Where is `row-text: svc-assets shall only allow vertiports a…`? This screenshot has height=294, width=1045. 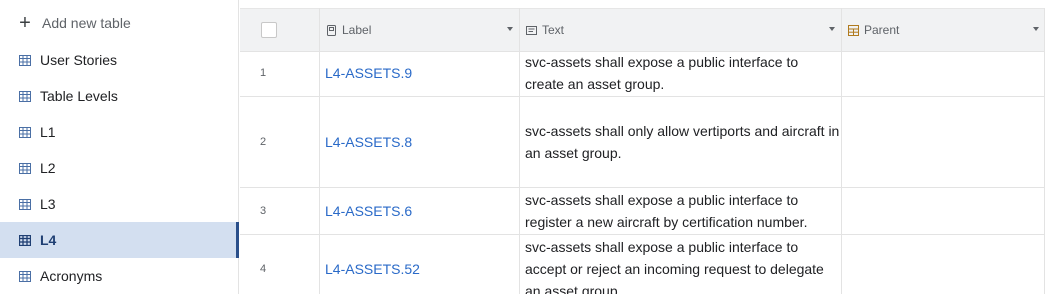
row-text: svc-assets shall only allow vertiports a… is located at coordinates (682, 142).